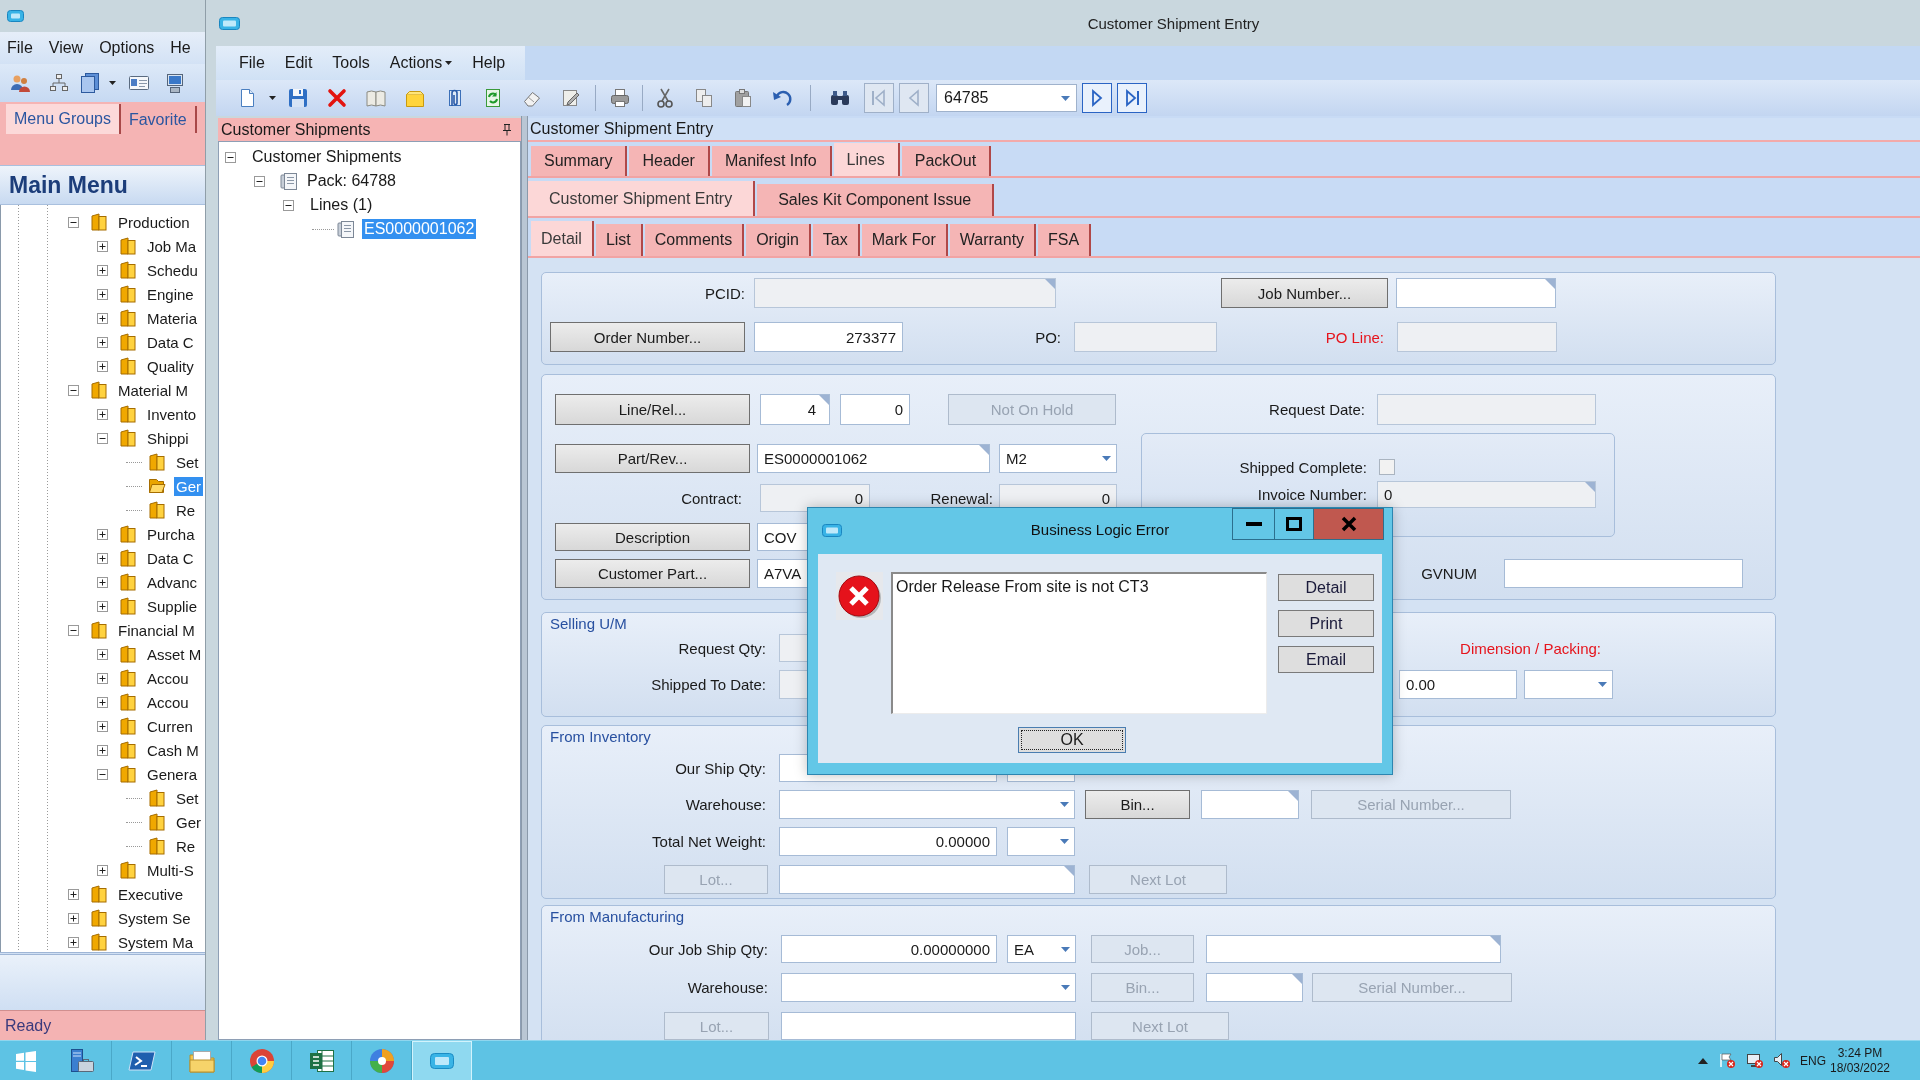 This screenshot has width=1920, height=1080. Describe the element at coordinates (1058, 458) in the screenshot. I see `dropdown-field: M2` at that location.